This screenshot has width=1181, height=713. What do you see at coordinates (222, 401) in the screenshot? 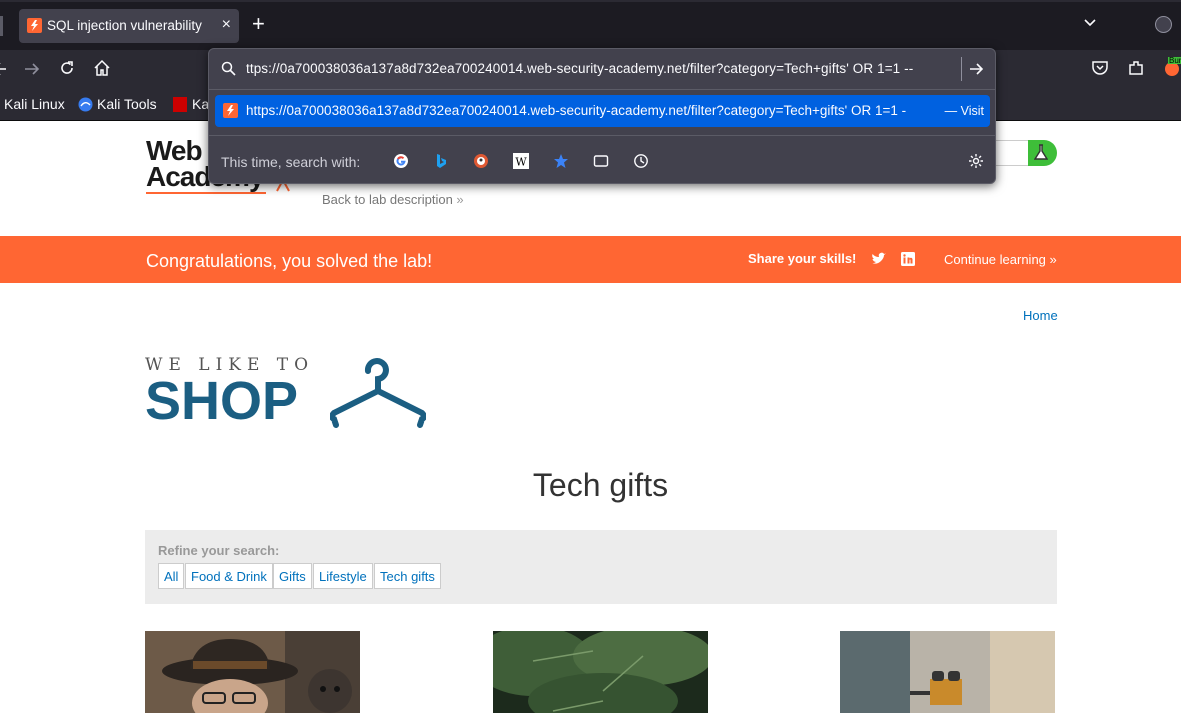
I see `shop-logo-big: SHOP` at bounding box center [222, 401].